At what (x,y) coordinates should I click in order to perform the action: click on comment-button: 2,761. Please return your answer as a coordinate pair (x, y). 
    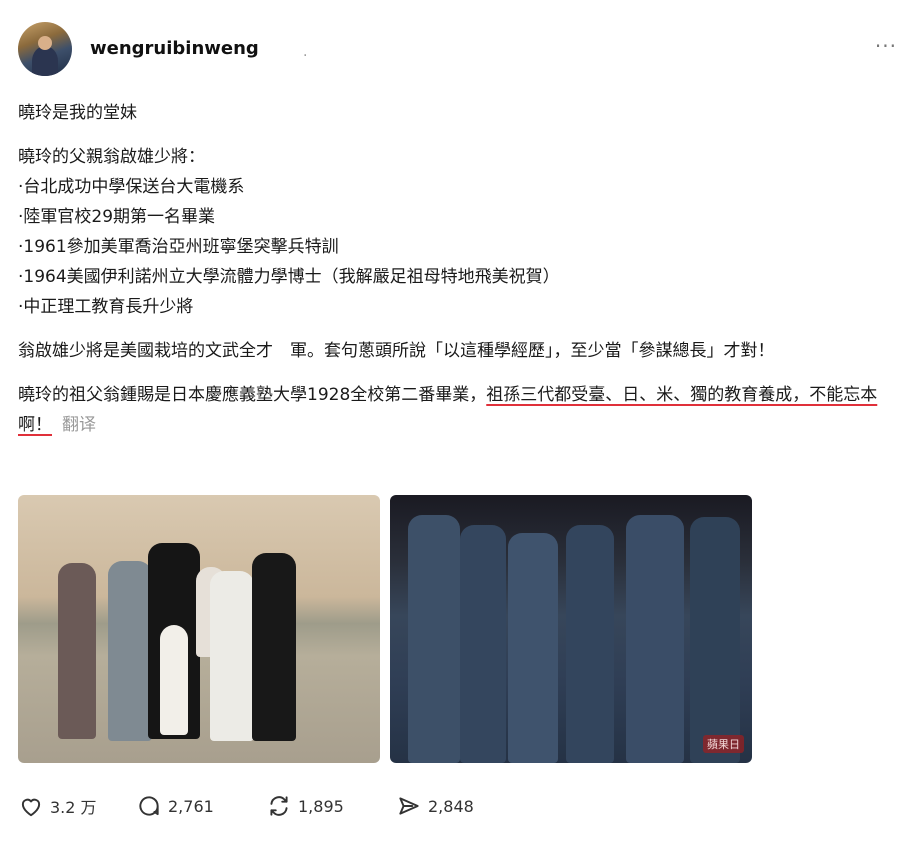
    Looking at the image, I should click on (175, 806).